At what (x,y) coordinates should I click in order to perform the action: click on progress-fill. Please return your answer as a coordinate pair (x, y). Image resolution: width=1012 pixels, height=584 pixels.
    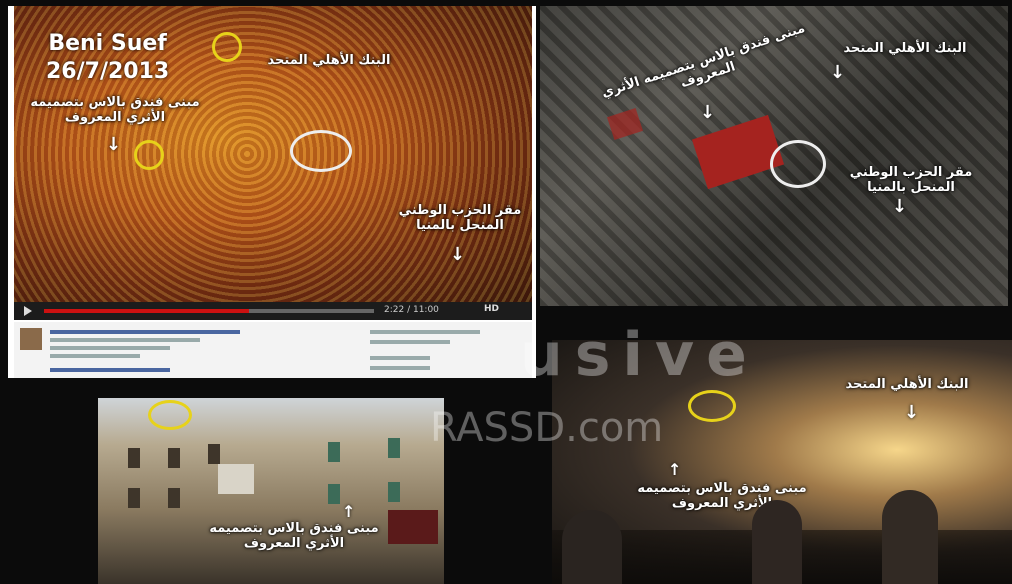
    Looking at the image, I should click on (146, 311).